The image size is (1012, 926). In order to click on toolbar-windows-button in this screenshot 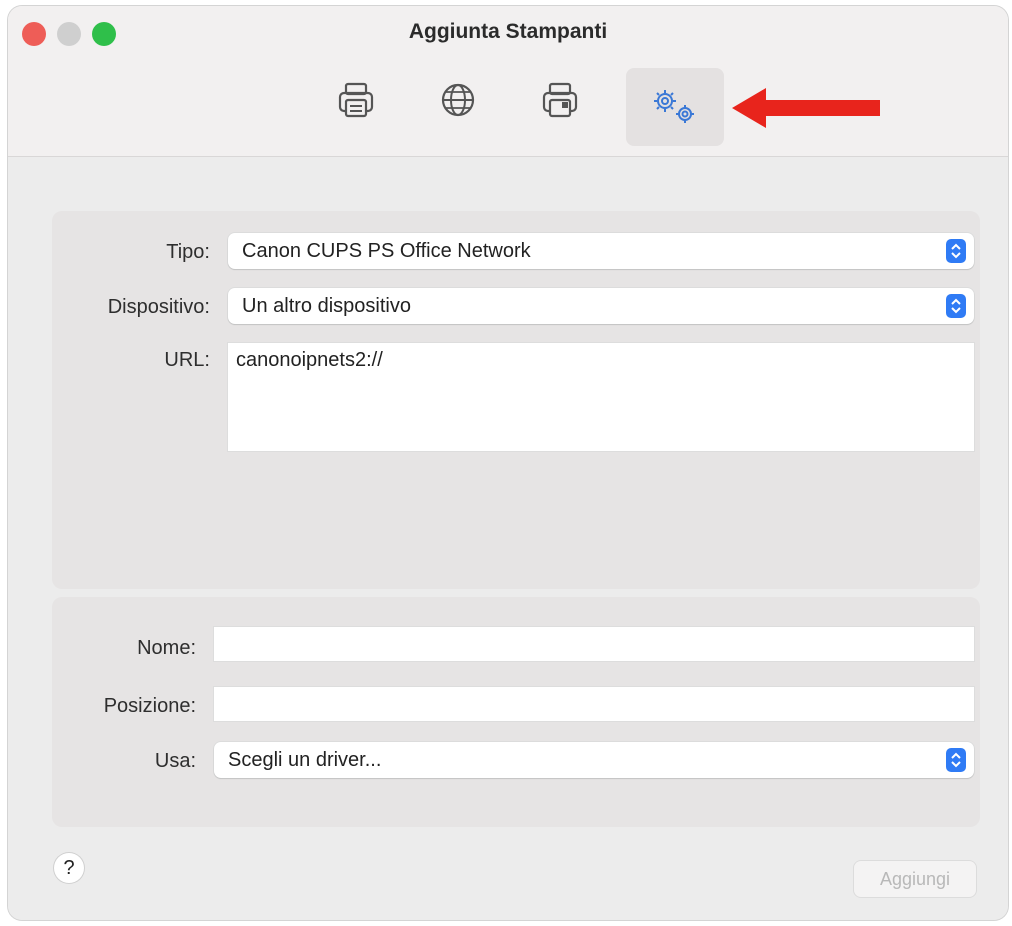, I will do `click(560, 100)`.